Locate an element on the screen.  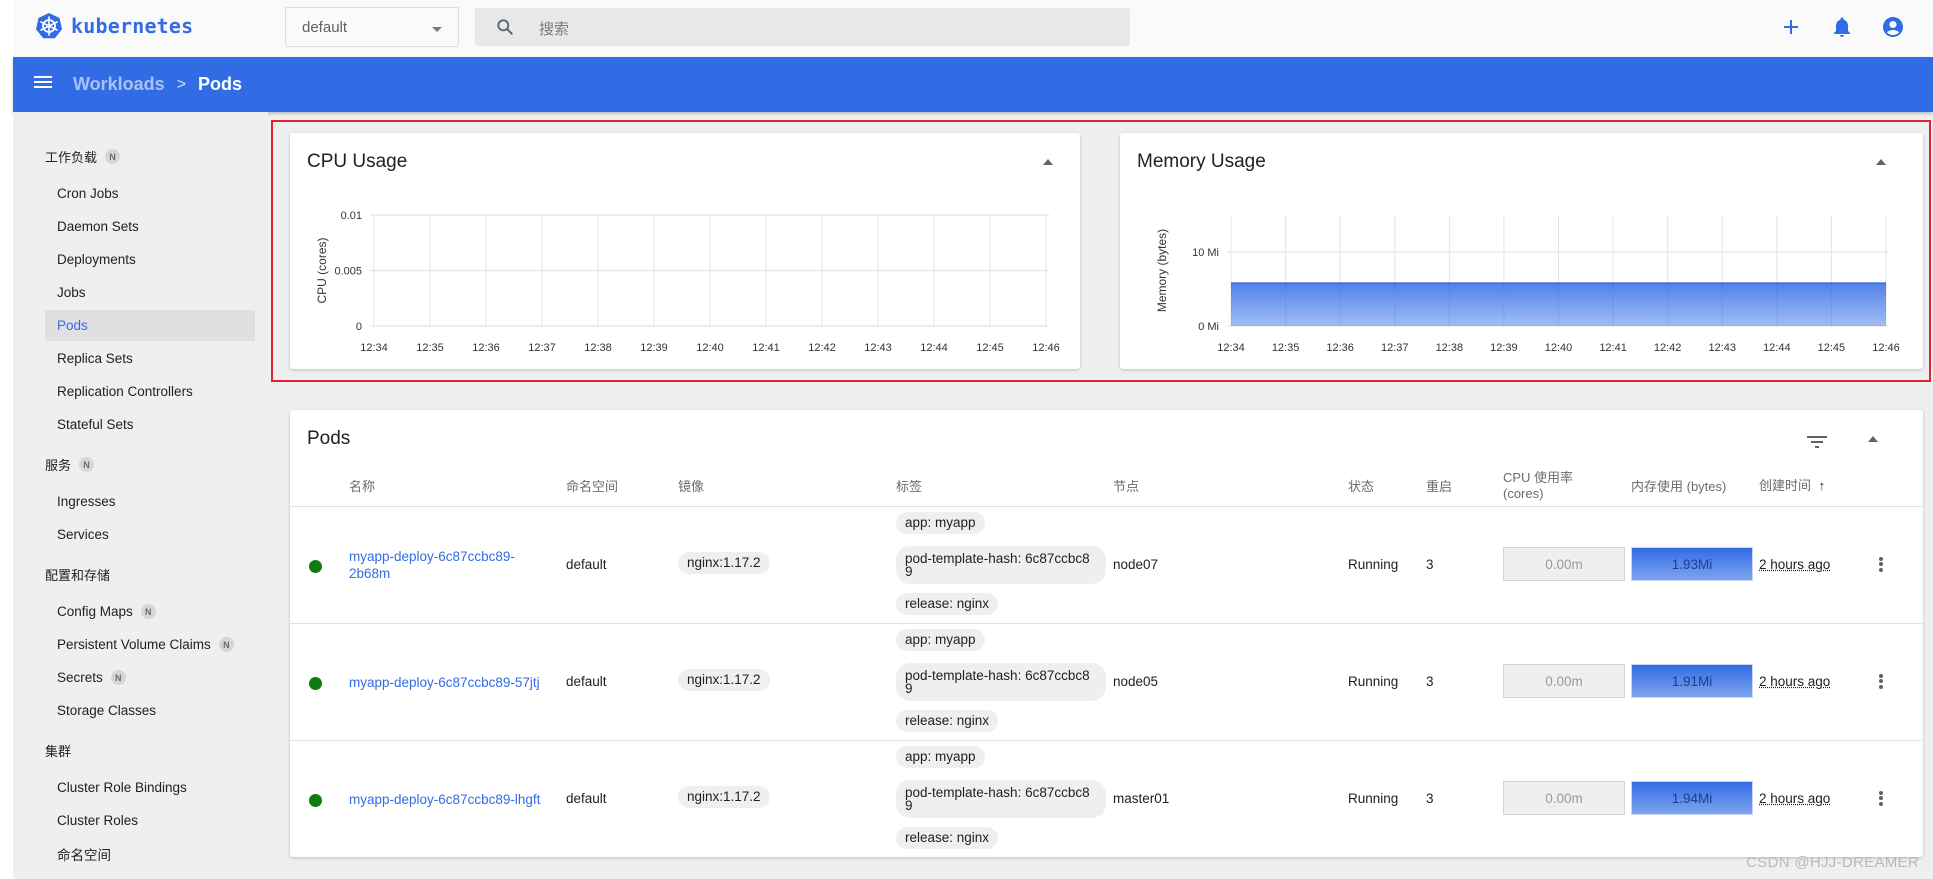
search-icon is located at coordinates (505, 27).